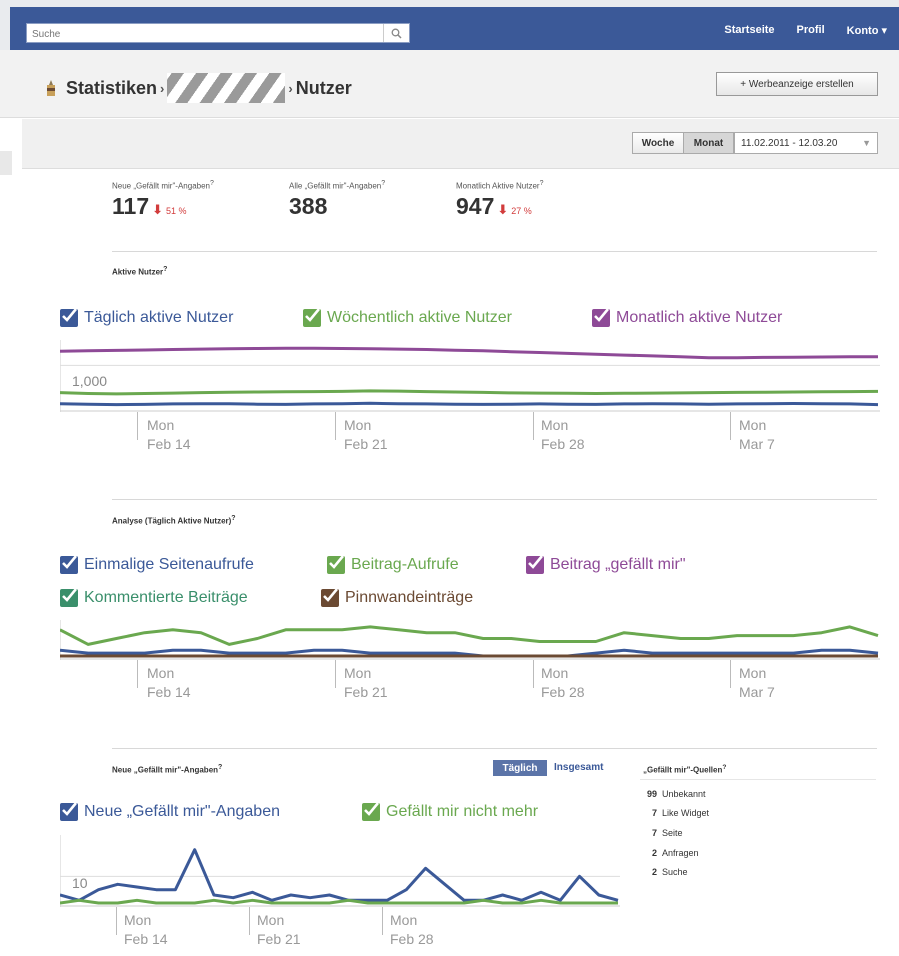 The height and width of the screenshot is (956, 899). What do you see at coordinates (157, 564) in the screenshot?
I see `legend-page-views: Einmalige Seitenaufrufe` at bounding box center [157, 564].